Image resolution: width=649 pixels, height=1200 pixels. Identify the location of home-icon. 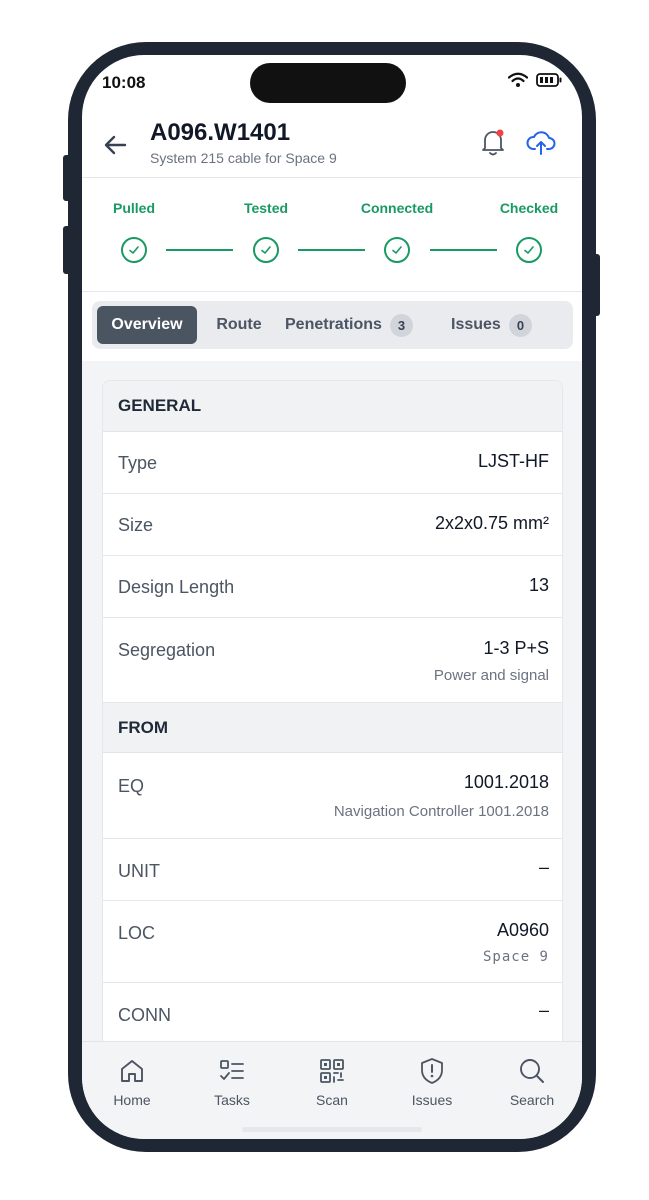
(132, 1071).